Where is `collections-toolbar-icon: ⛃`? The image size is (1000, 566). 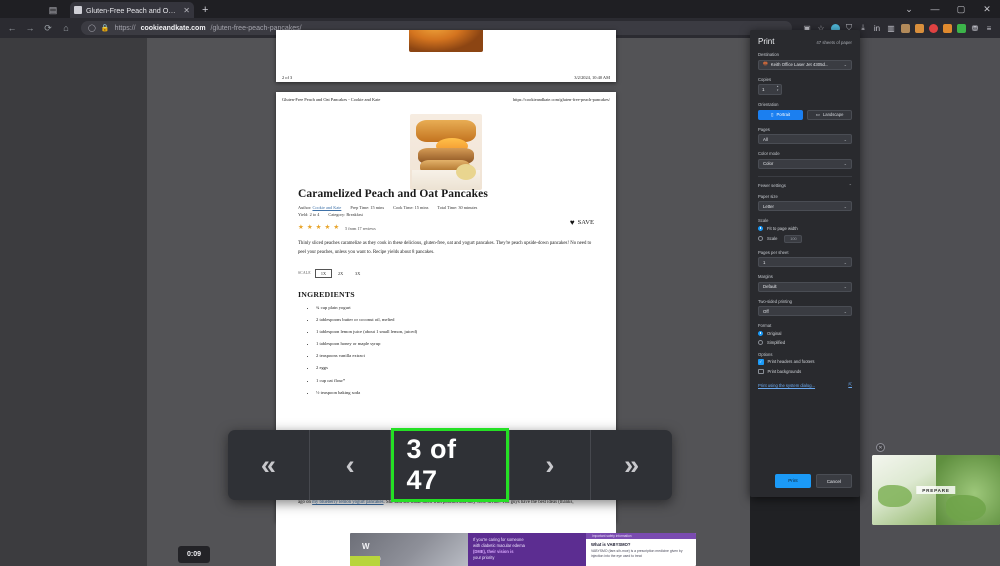
collections-toolbar-icon: ⛃ is located at coordinates (975, 28).